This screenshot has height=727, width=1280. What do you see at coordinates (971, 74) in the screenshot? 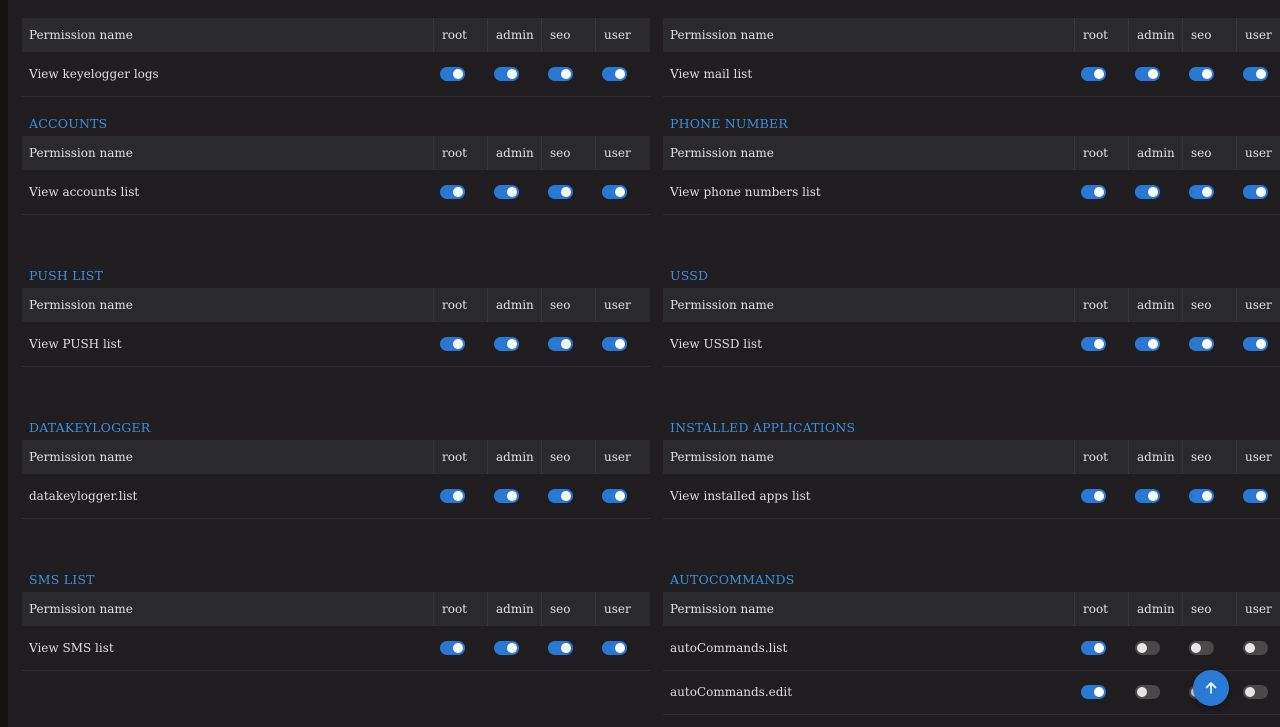
I see `table-row: View mail list` at bounding box center [971, 74].